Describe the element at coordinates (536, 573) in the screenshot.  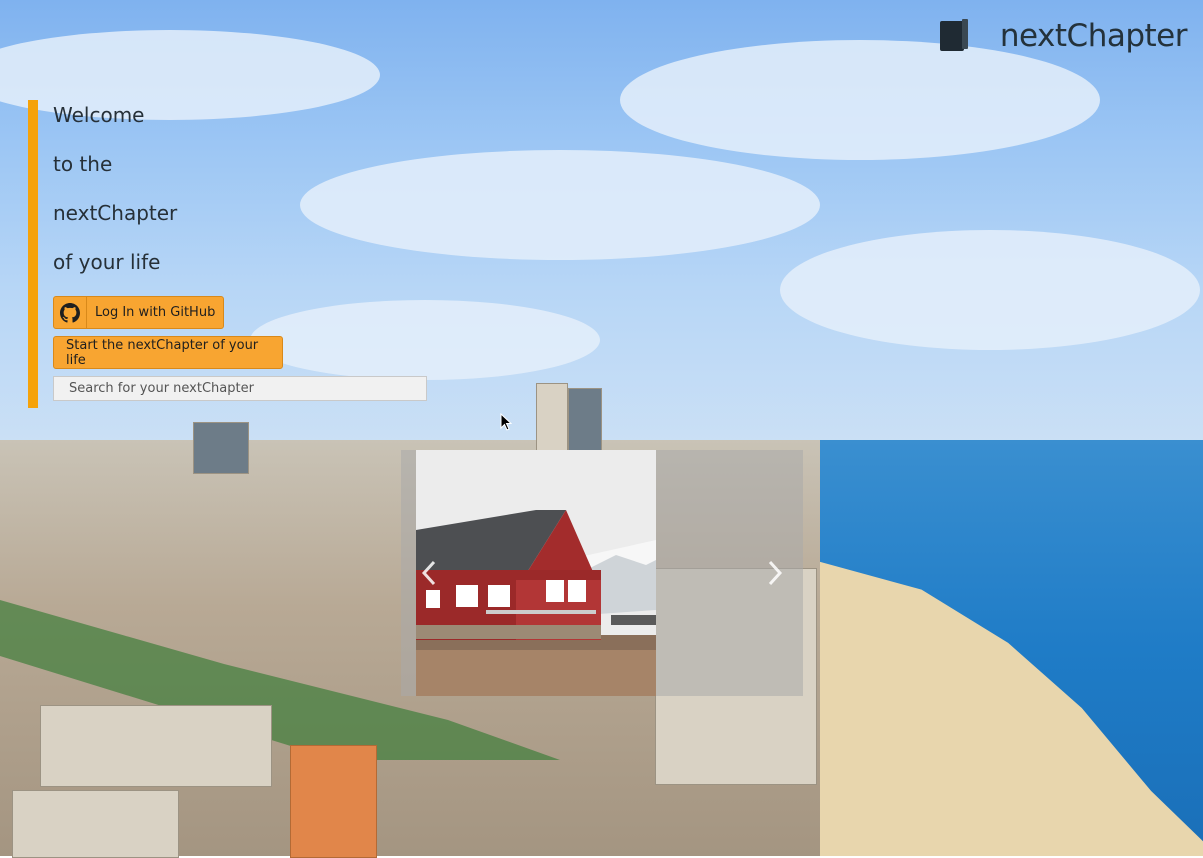
I see `carousel-slide-image` at that location.